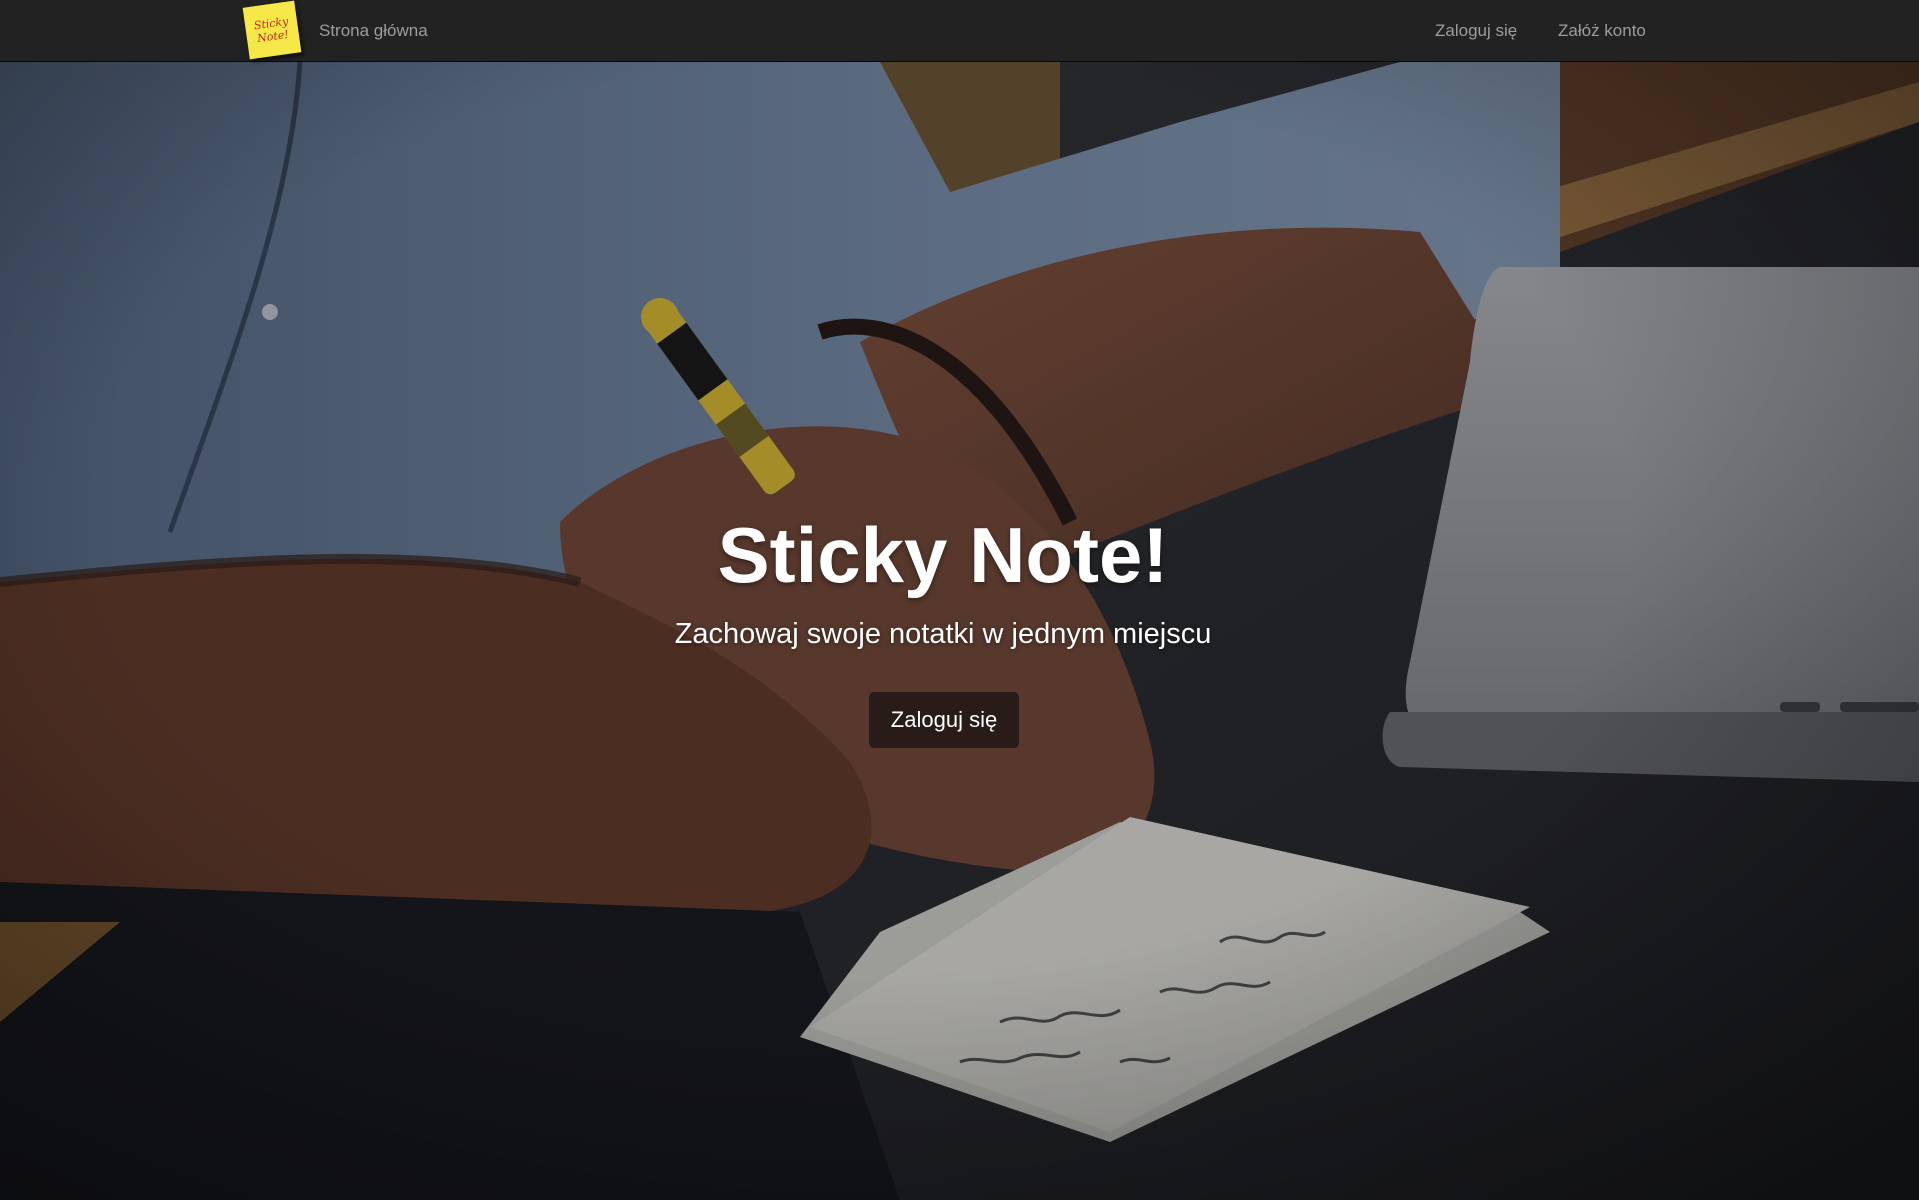 The height and width of the screenshot is (1200, 1919). I want to click on logo-text-line2: Note!, so click(273, 36).